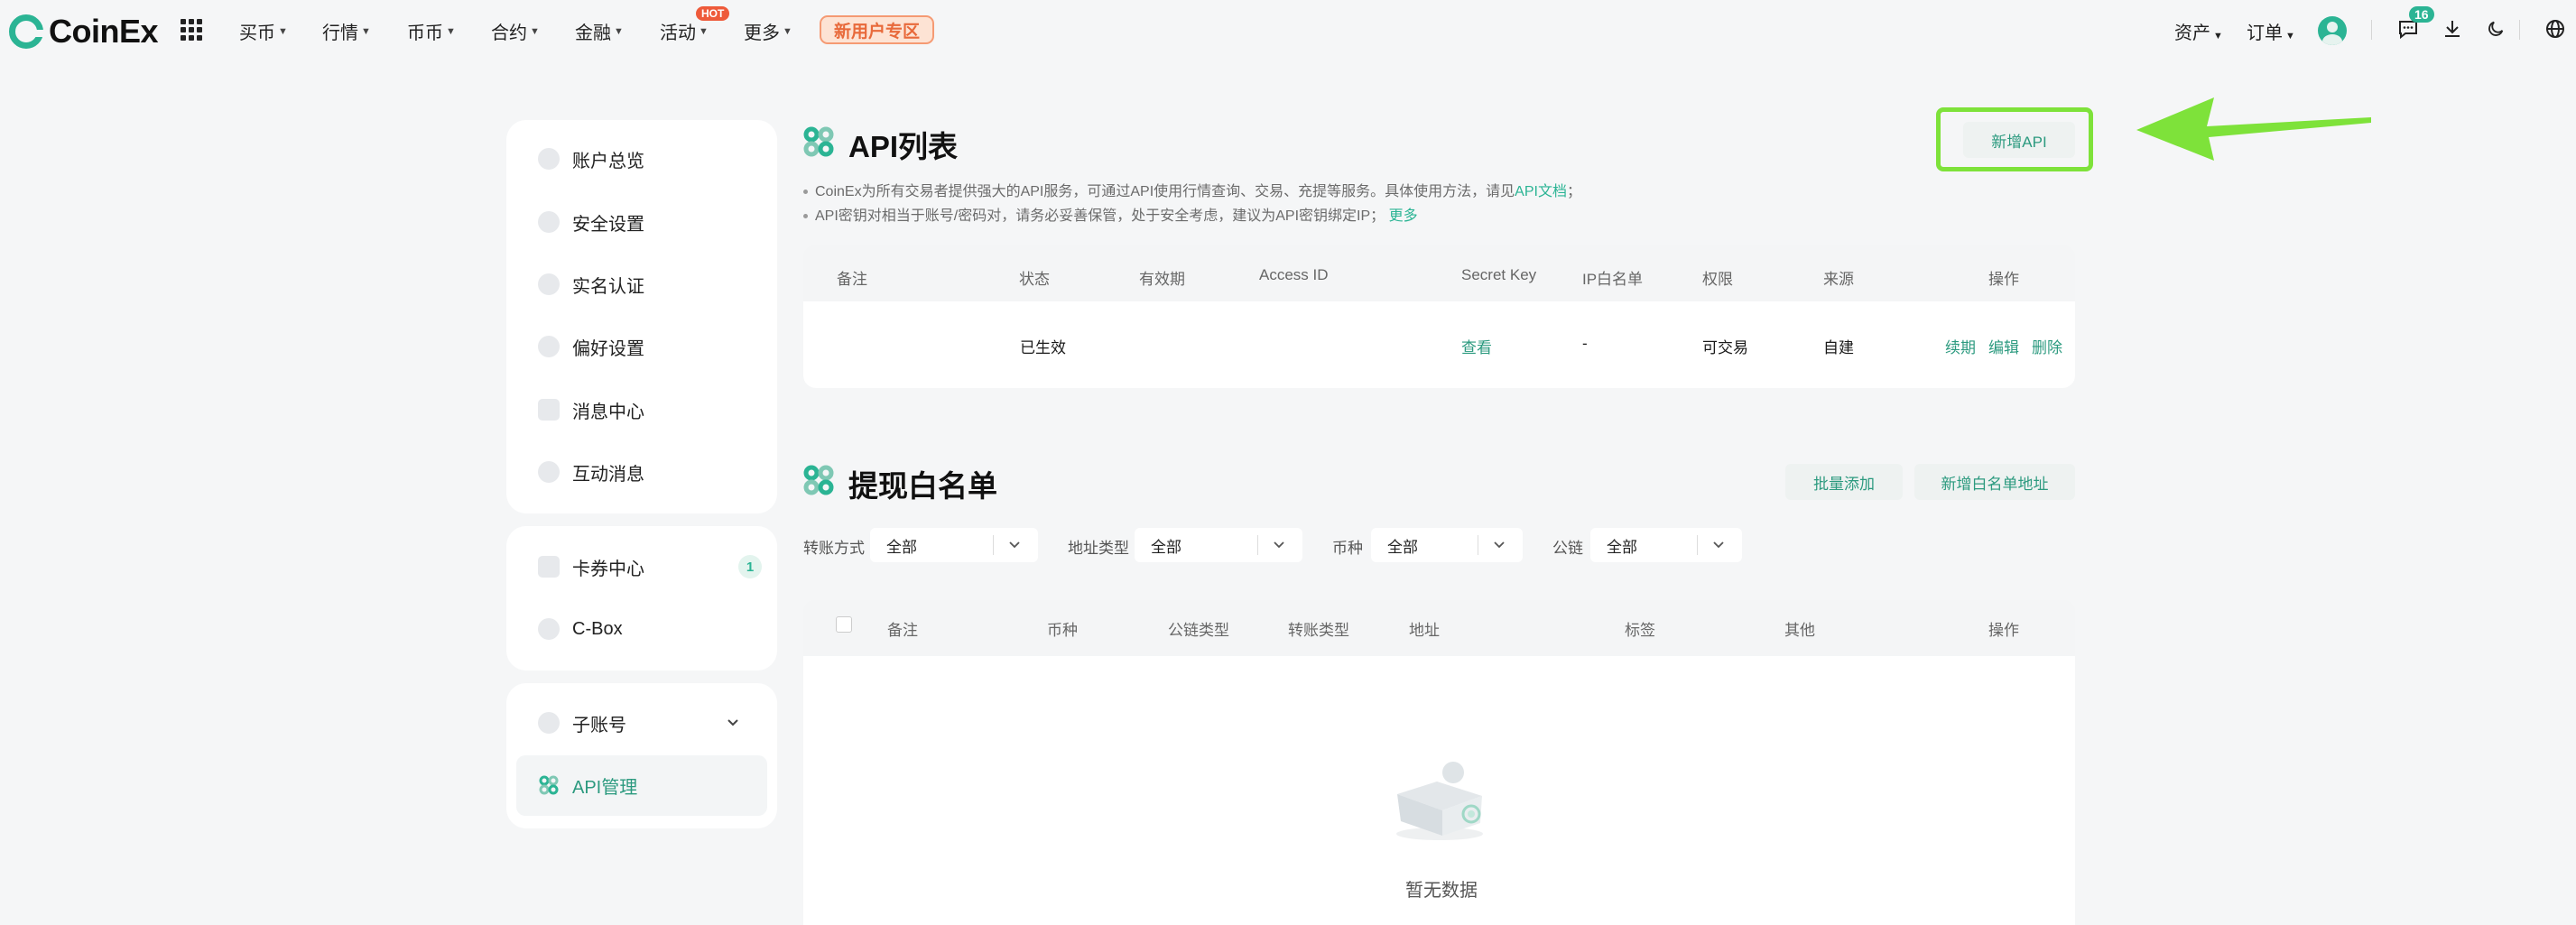 This screenshot has width=2576, height=925. I want to click on api-section-icon, so click(818, 141).